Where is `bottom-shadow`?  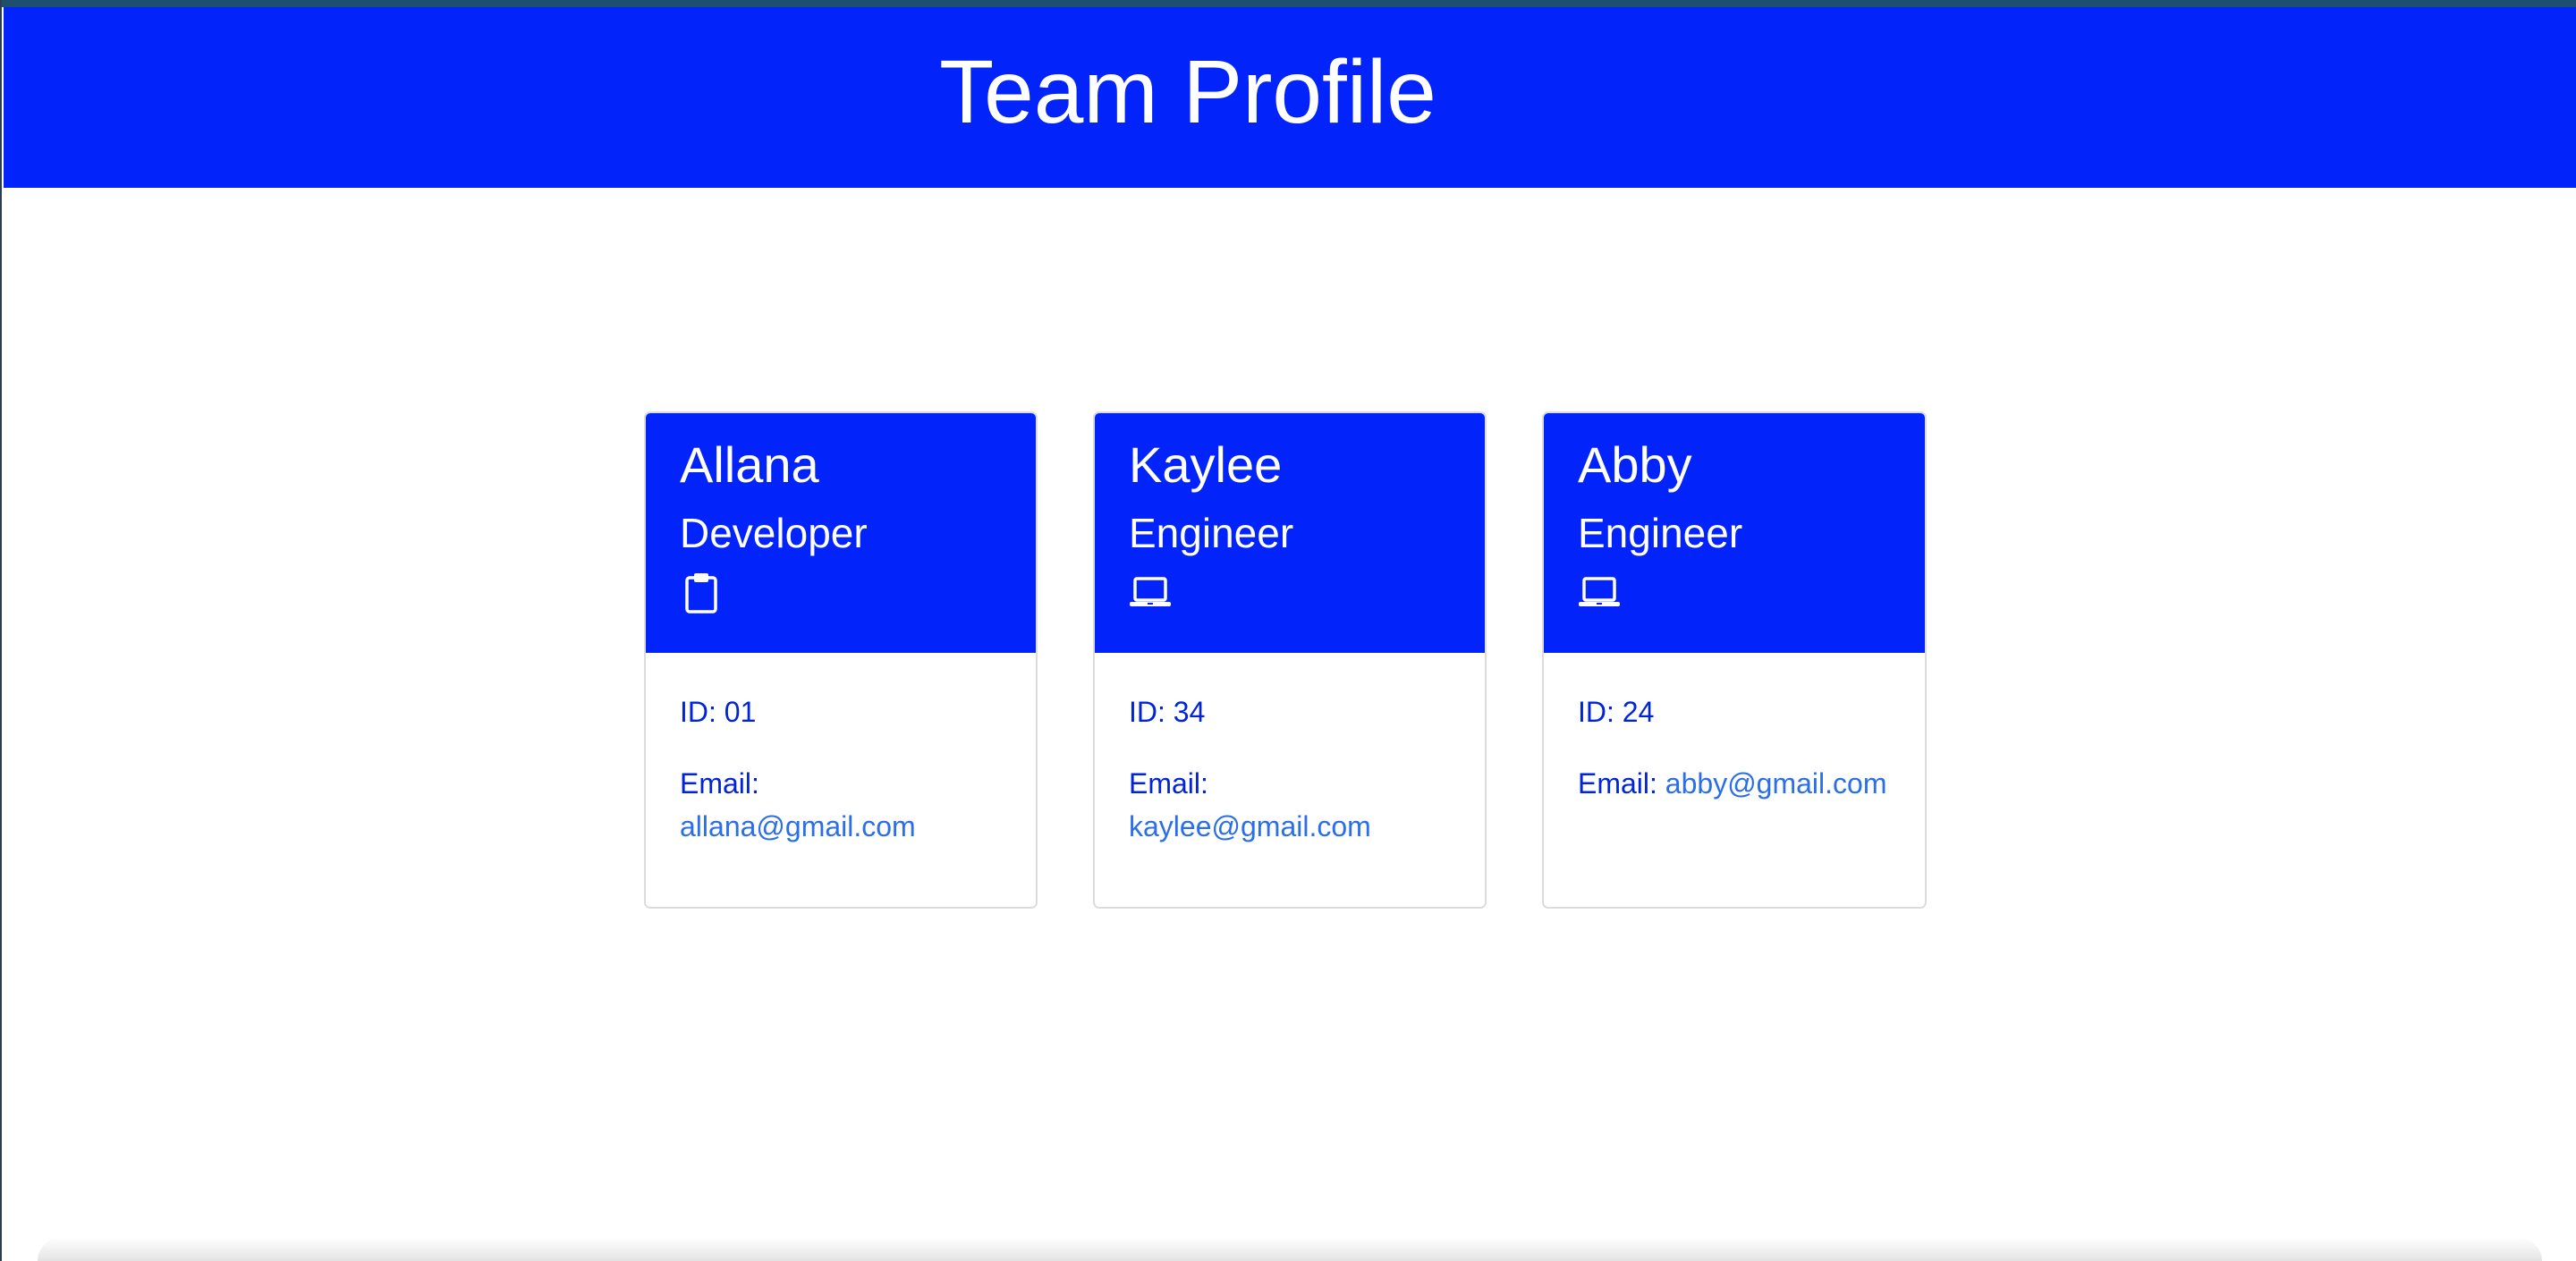 bottom-shadow is located at coordinates (1290, 1249).